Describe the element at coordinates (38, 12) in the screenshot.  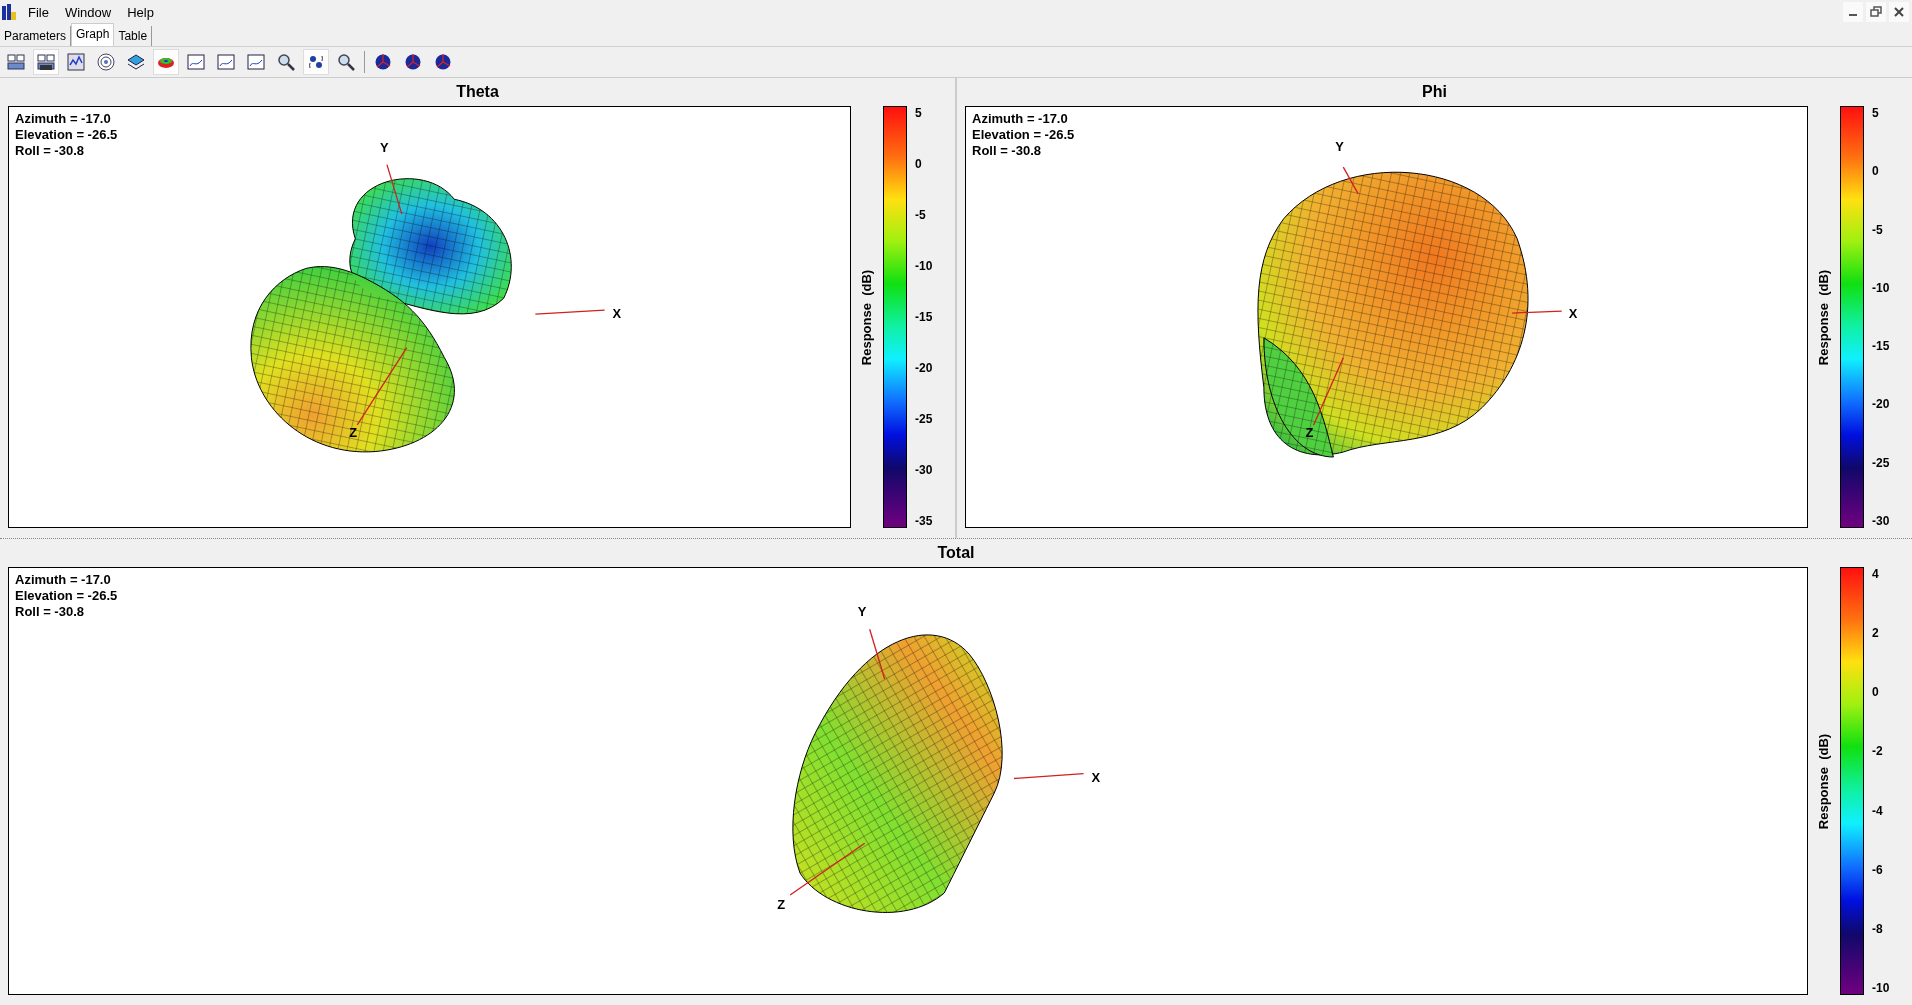
I see `menu-item: File` at that location.